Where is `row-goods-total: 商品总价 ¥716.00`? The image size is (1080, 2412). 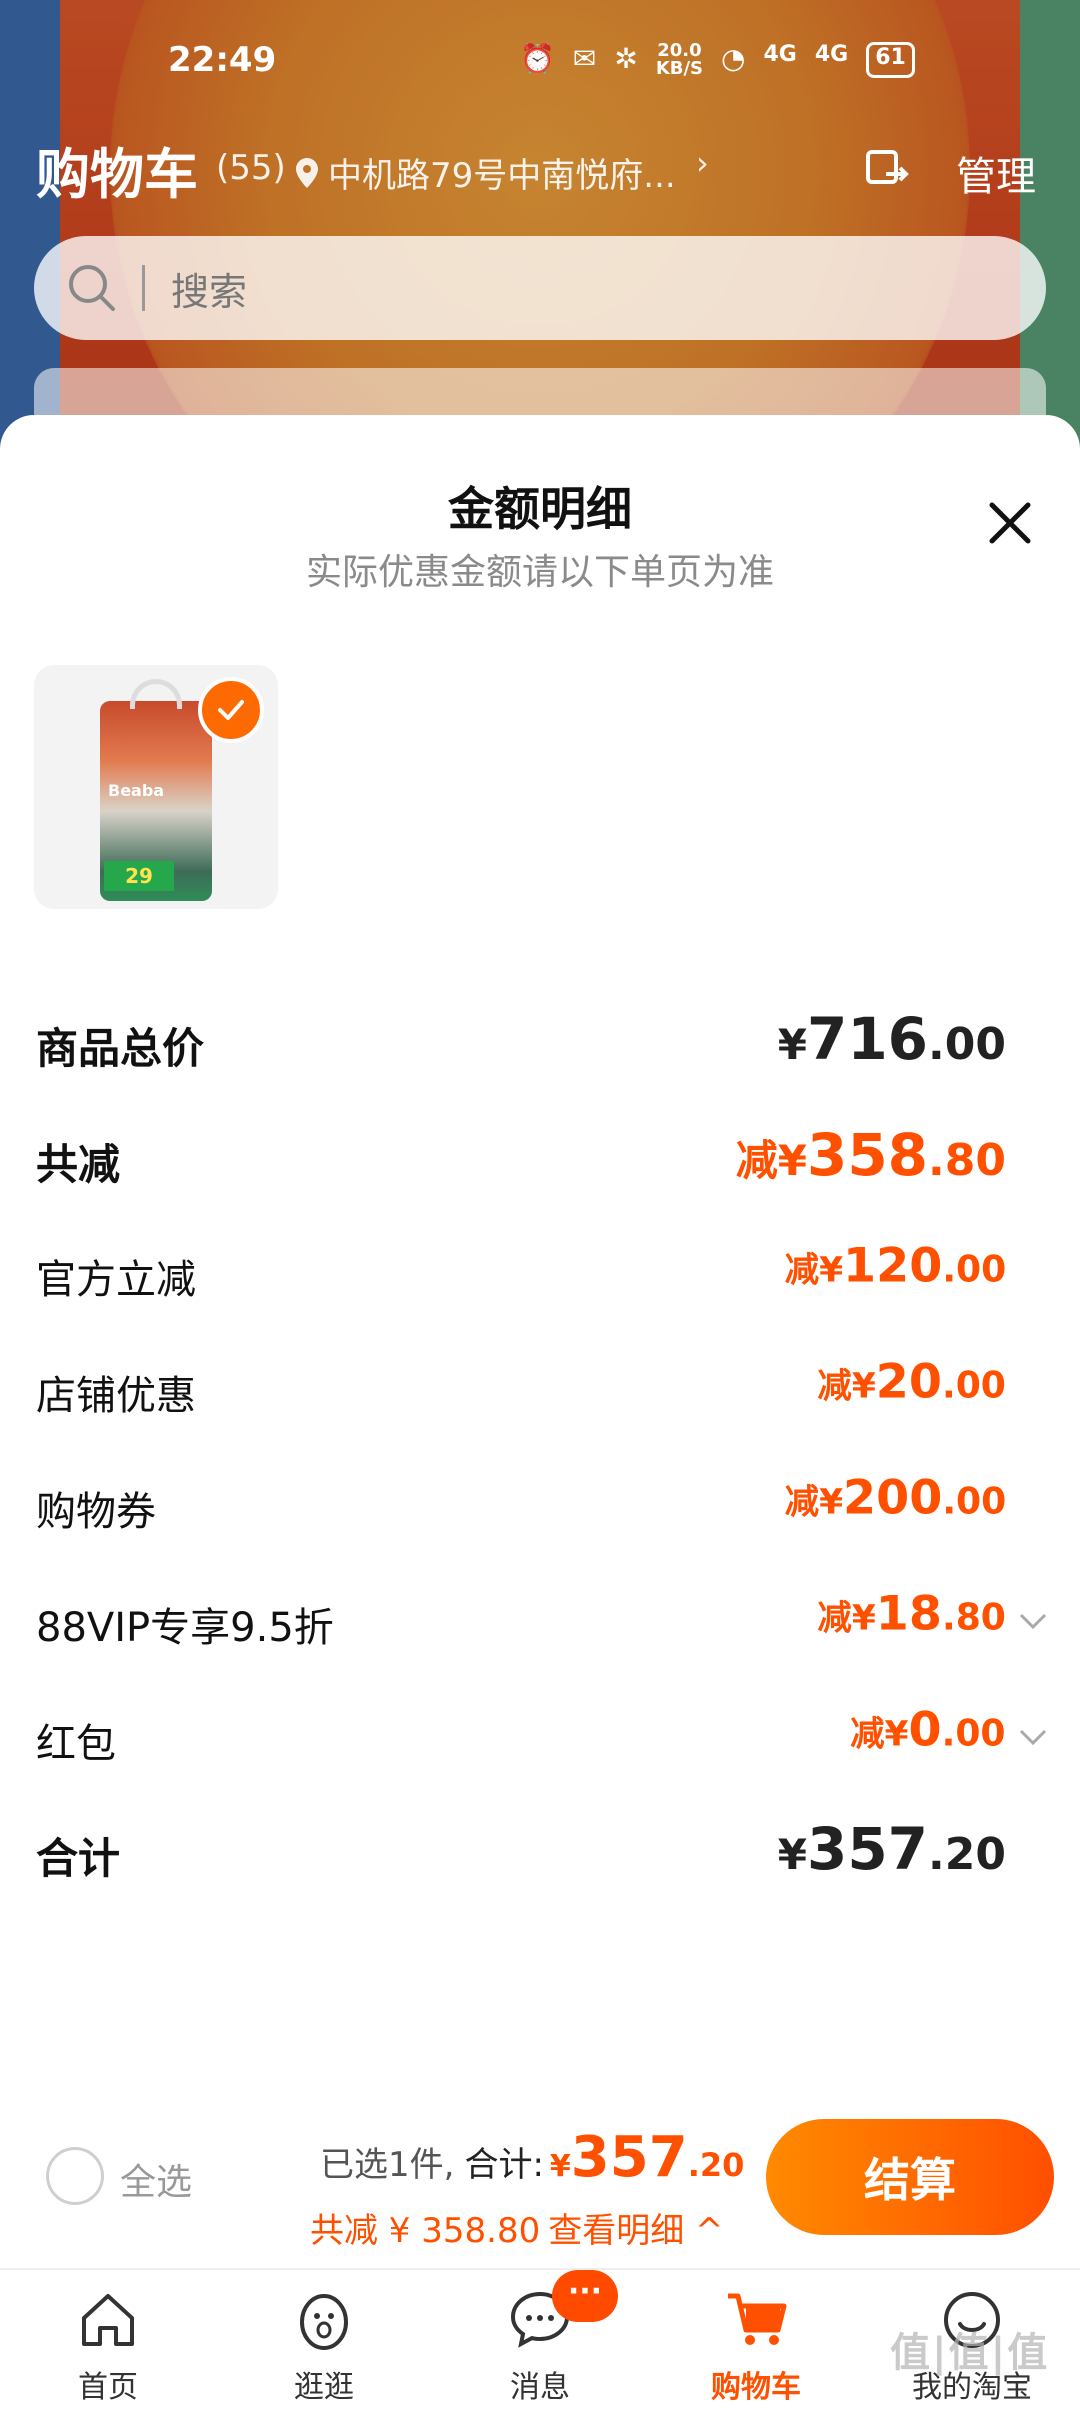 row-goods-total: 商品总价 ¥716.00 is located at coordinates (542, 1045).